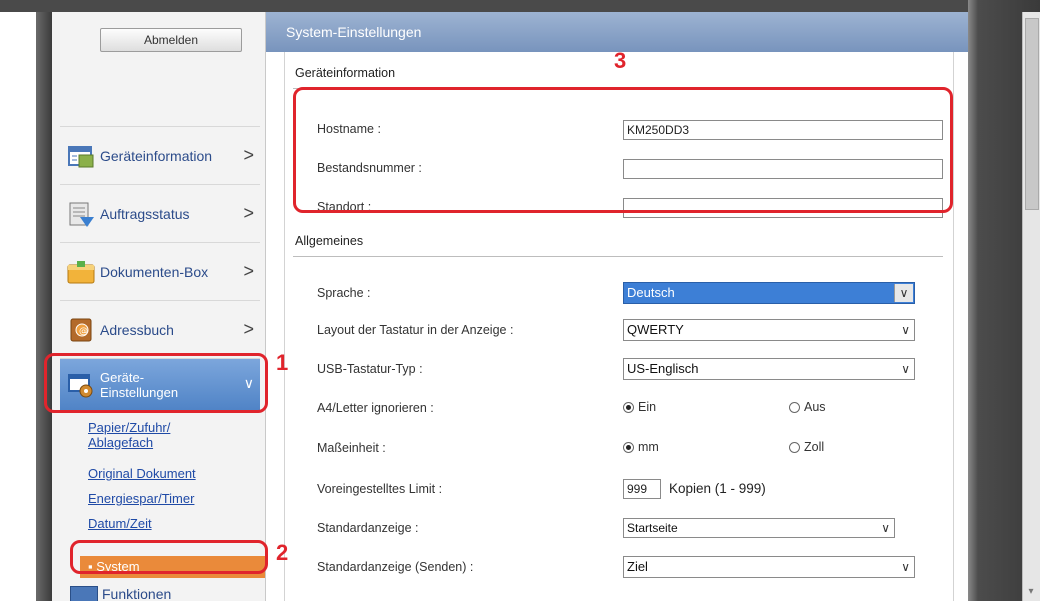 This screenshot has width=1040, height=601. I want to click on subnav-energy-timer: Energiespar/Timer, so click(141, 498).